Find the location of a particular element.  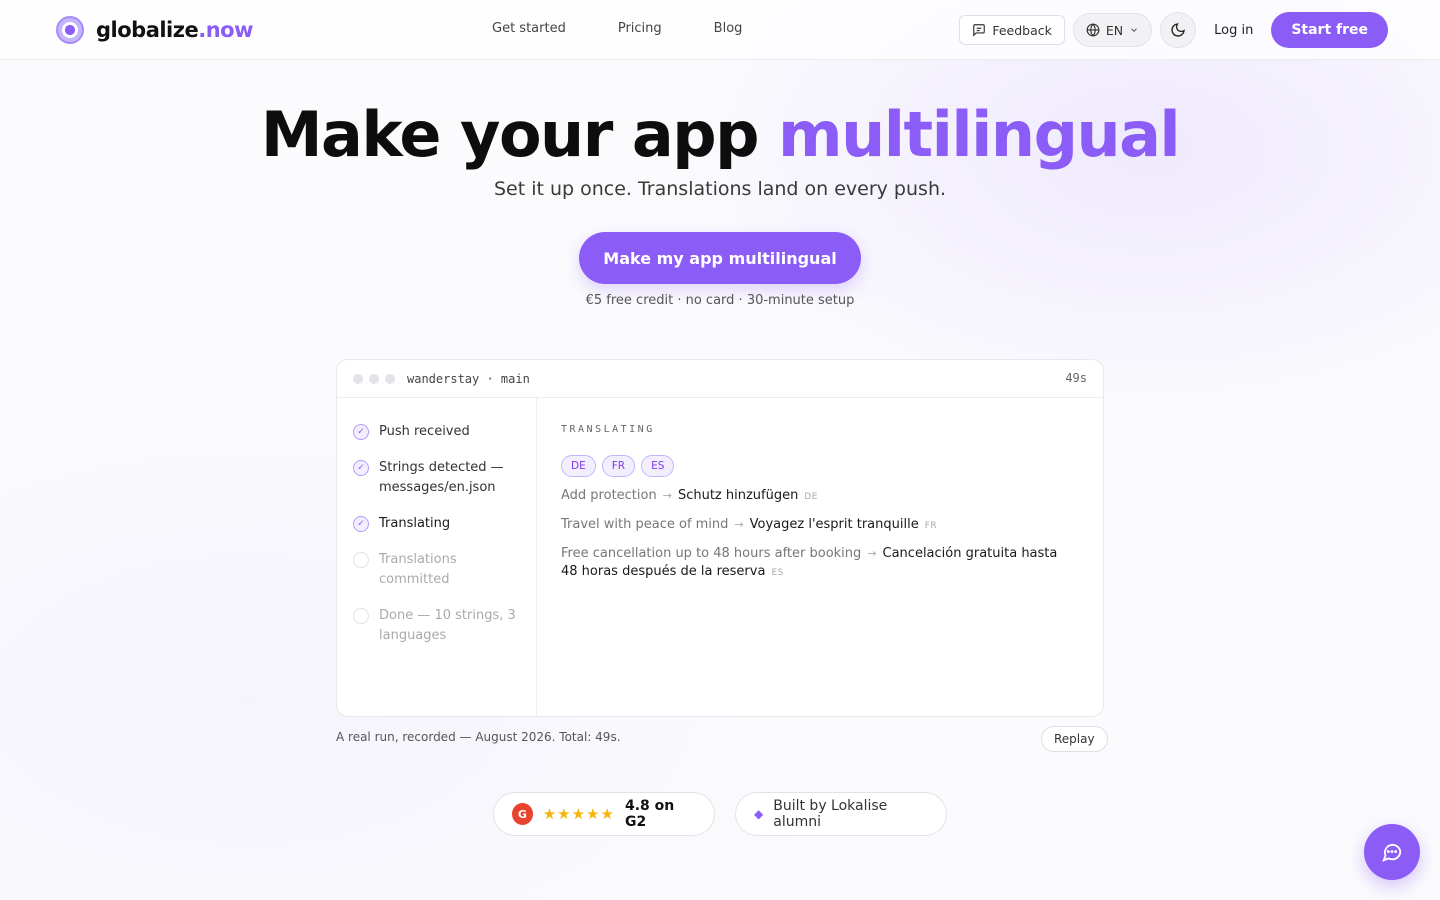

translated-string: Schutz hinzufügen is located at coordinates (738, 495).